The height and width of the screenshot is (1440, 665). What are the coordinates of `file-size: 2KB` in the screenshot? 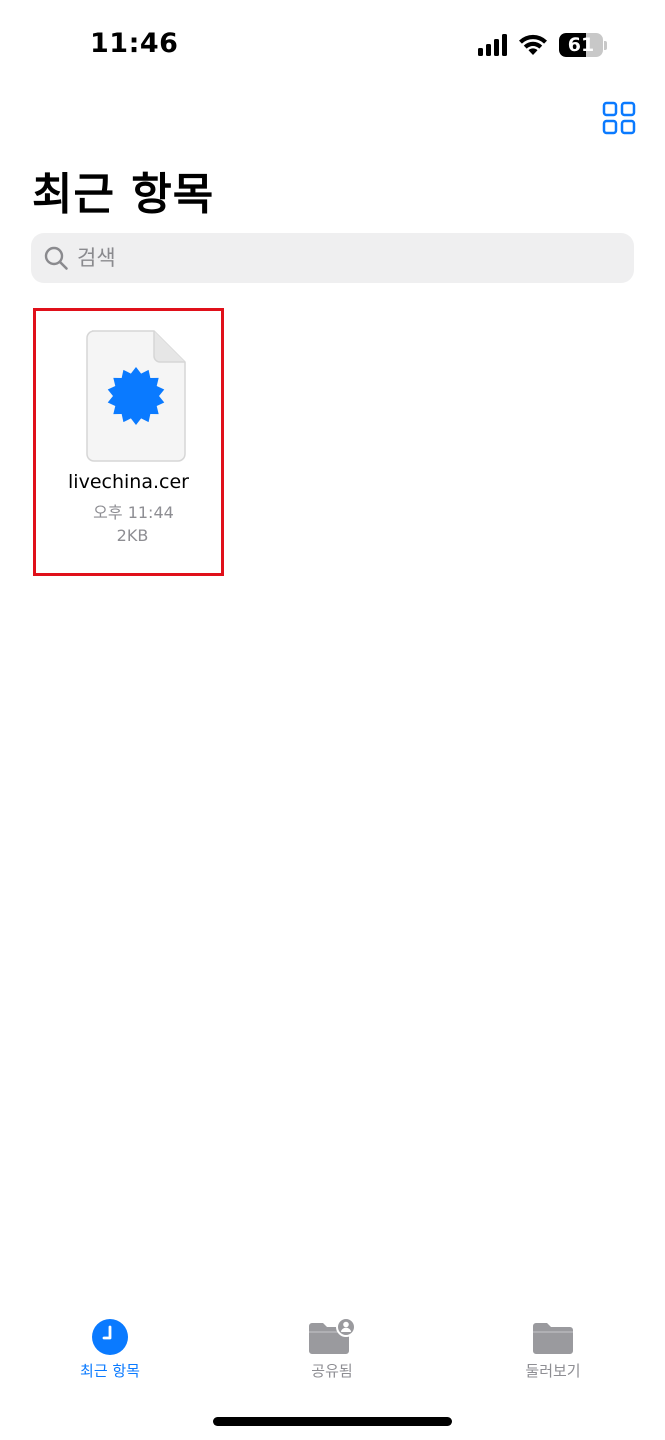 It's located at (132, 535).